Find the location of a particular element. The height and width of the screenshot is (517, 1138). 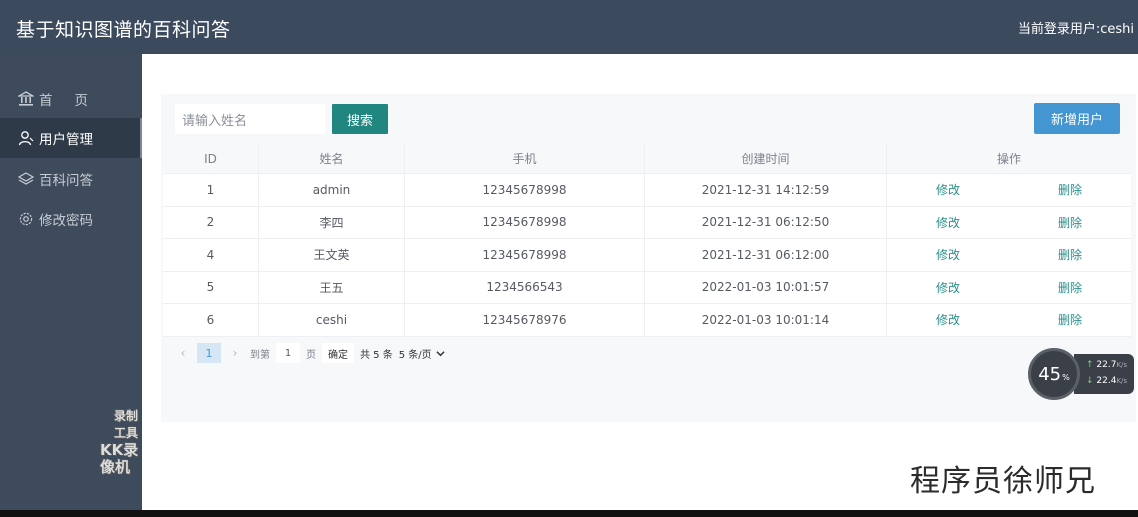

recorder-watermark: 录制工具 KK录像机 is located at coordinates (121, 442).